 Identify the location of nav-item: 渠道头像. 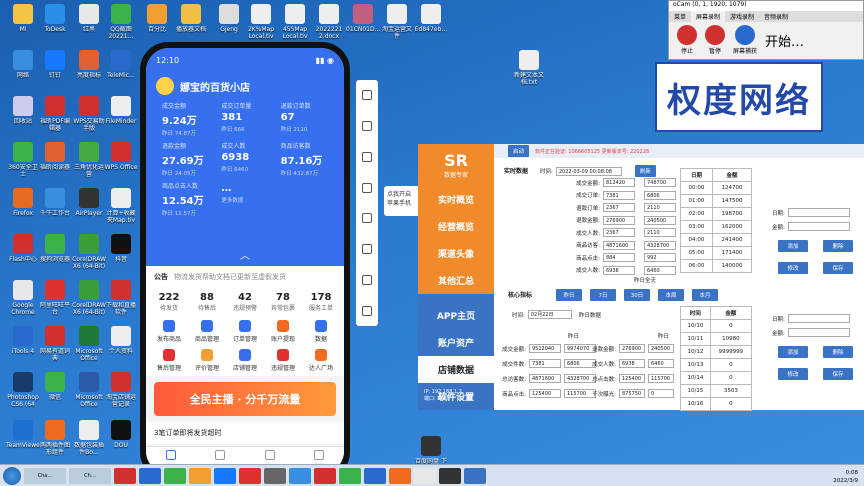
(456, 253).